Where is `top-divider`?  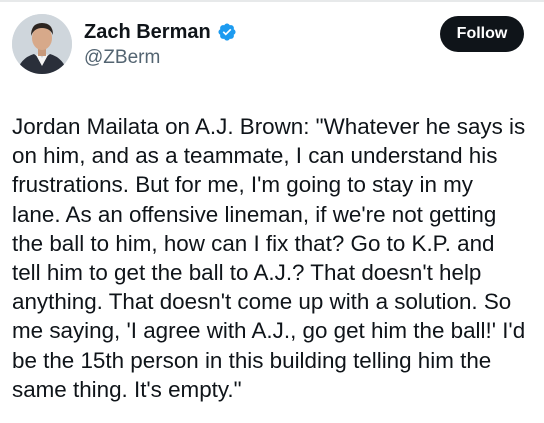 top-divider is located at coordinates (272, 1).